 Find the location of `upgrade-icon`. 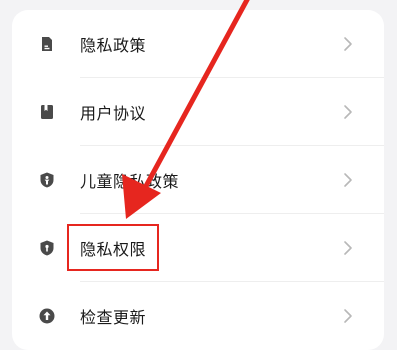

upgrade-icon is located at coordinates (47, 316).